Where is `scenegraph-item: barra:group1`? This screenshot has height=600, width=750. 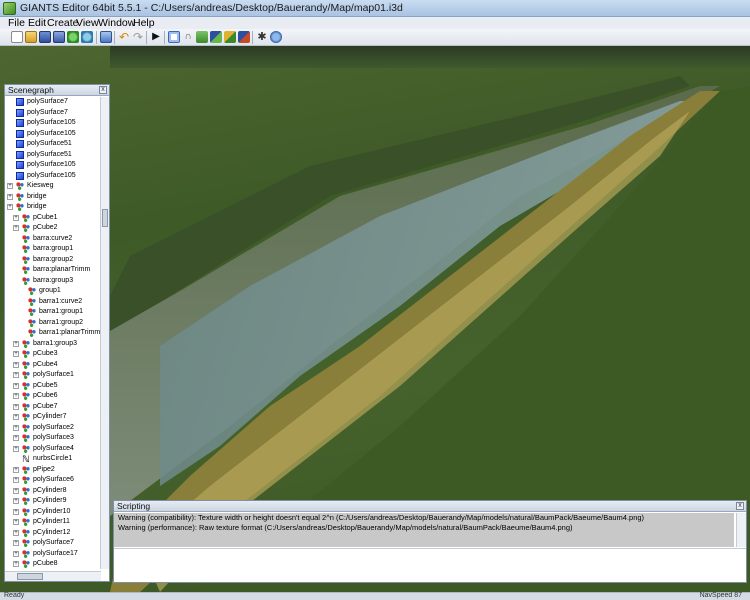
scenegraph-item: barra:group1 is located at coordinates (53, 249).